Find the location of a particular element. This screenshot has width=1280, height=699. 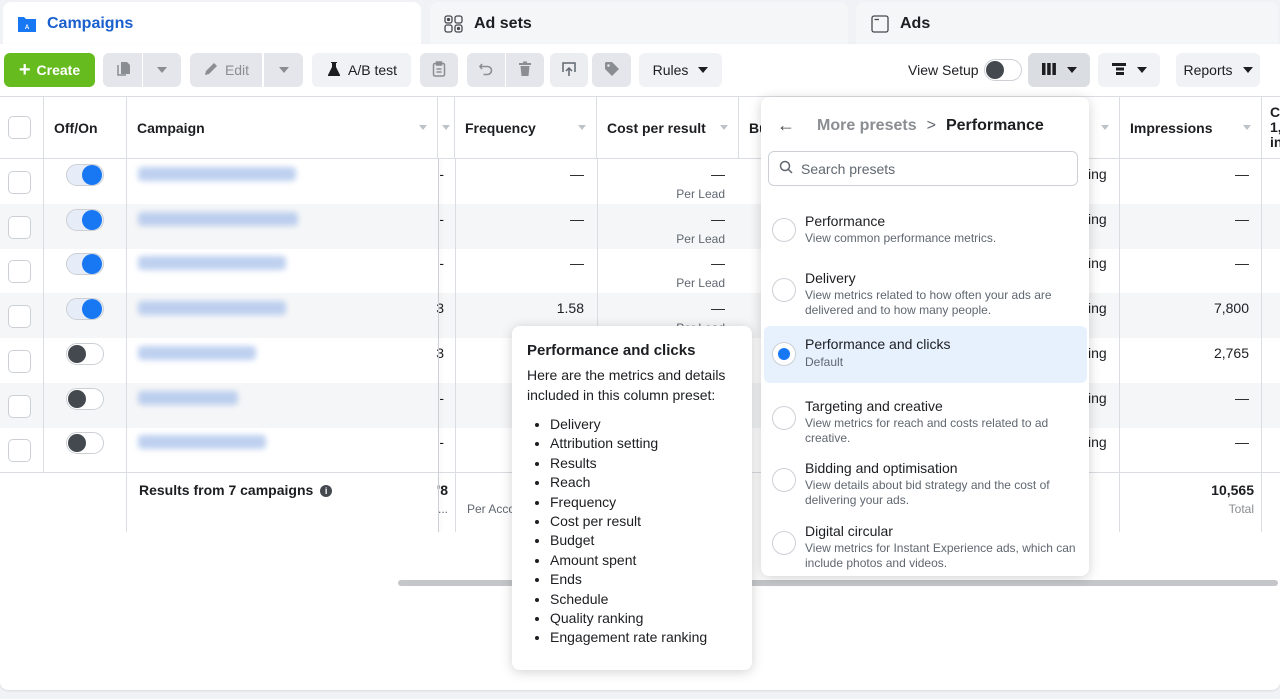

breakdown-icon is located at coordinates (1119, 70).